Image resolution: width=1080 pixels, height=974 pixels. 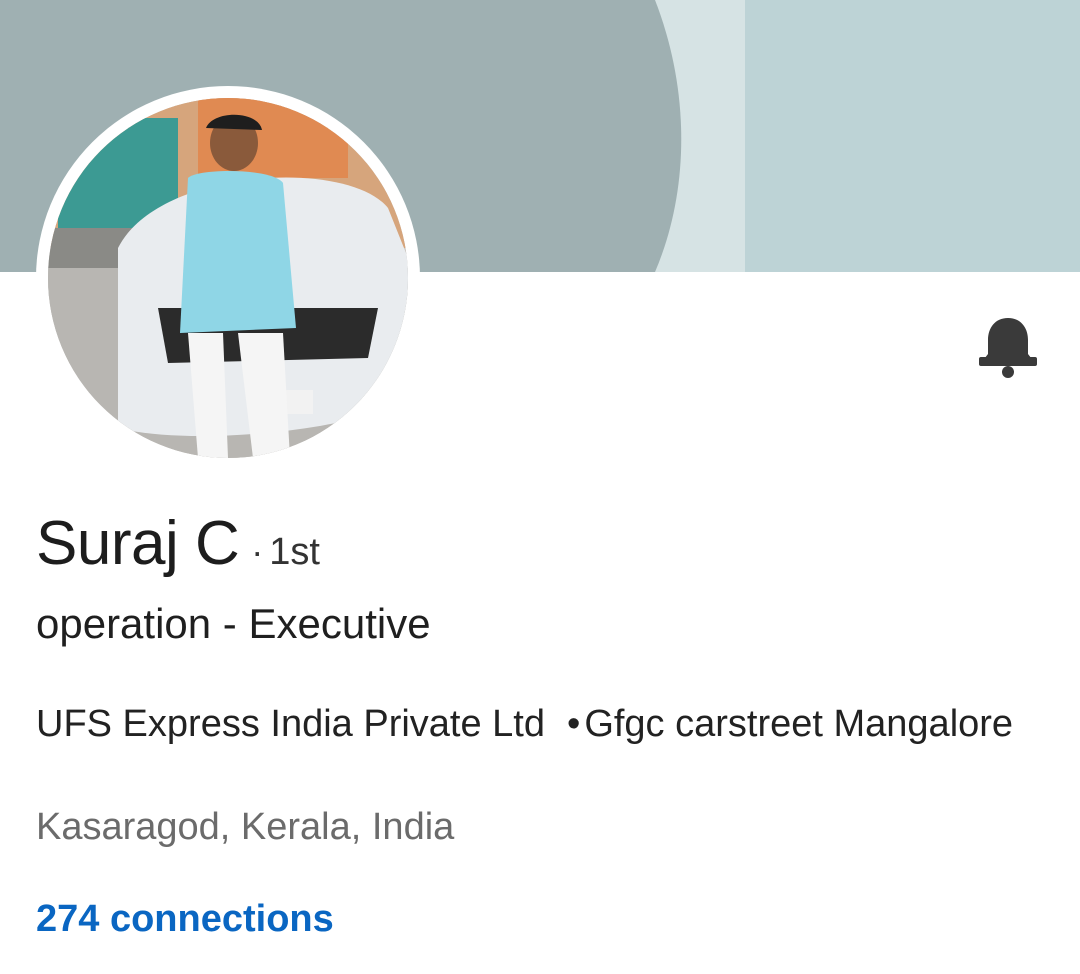 I want to click on current-company: UFS Express India Private Ltd, so click(x=290, y=724).